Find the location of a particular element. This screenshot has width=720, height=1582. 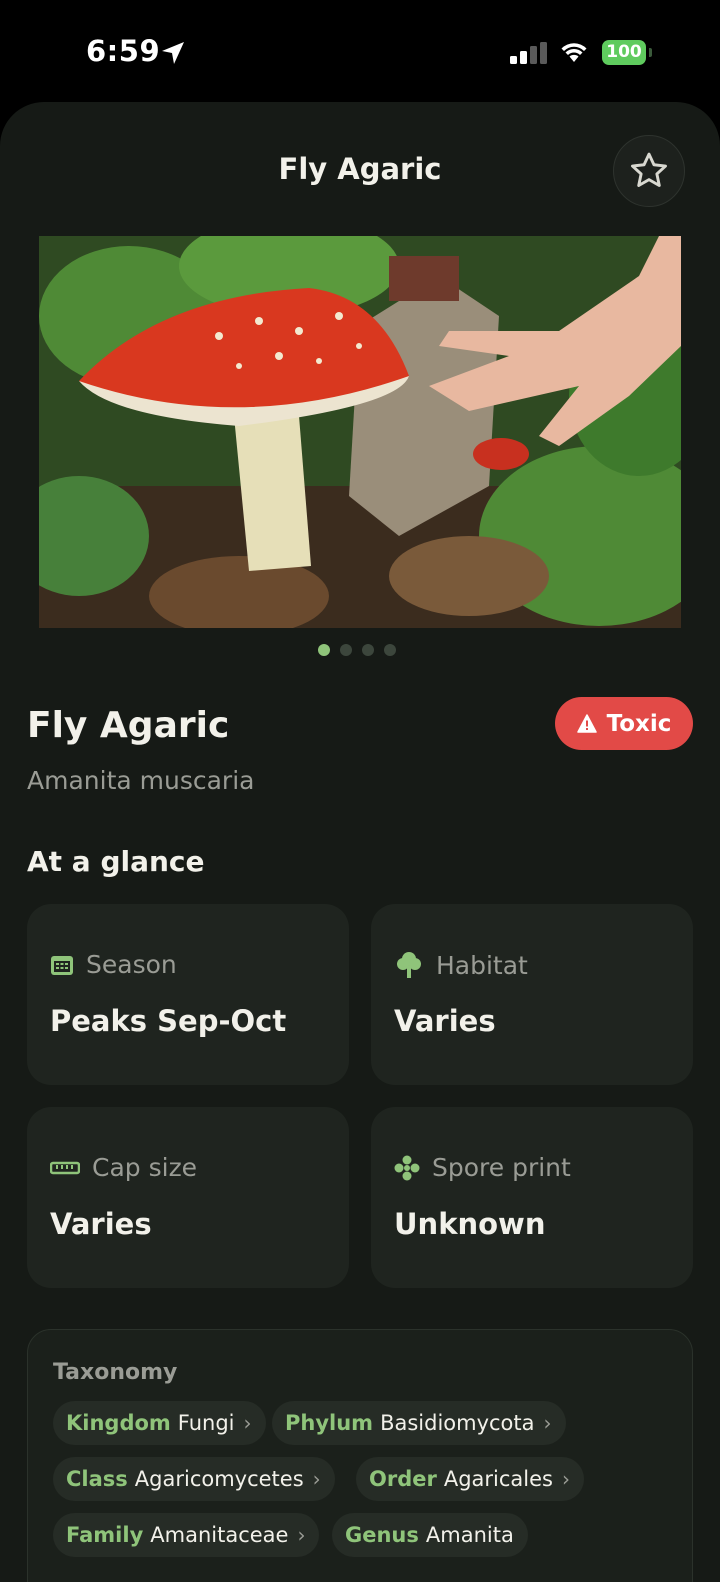

at-a-glance-heading: At a glance is located at coordinates (116, 861).